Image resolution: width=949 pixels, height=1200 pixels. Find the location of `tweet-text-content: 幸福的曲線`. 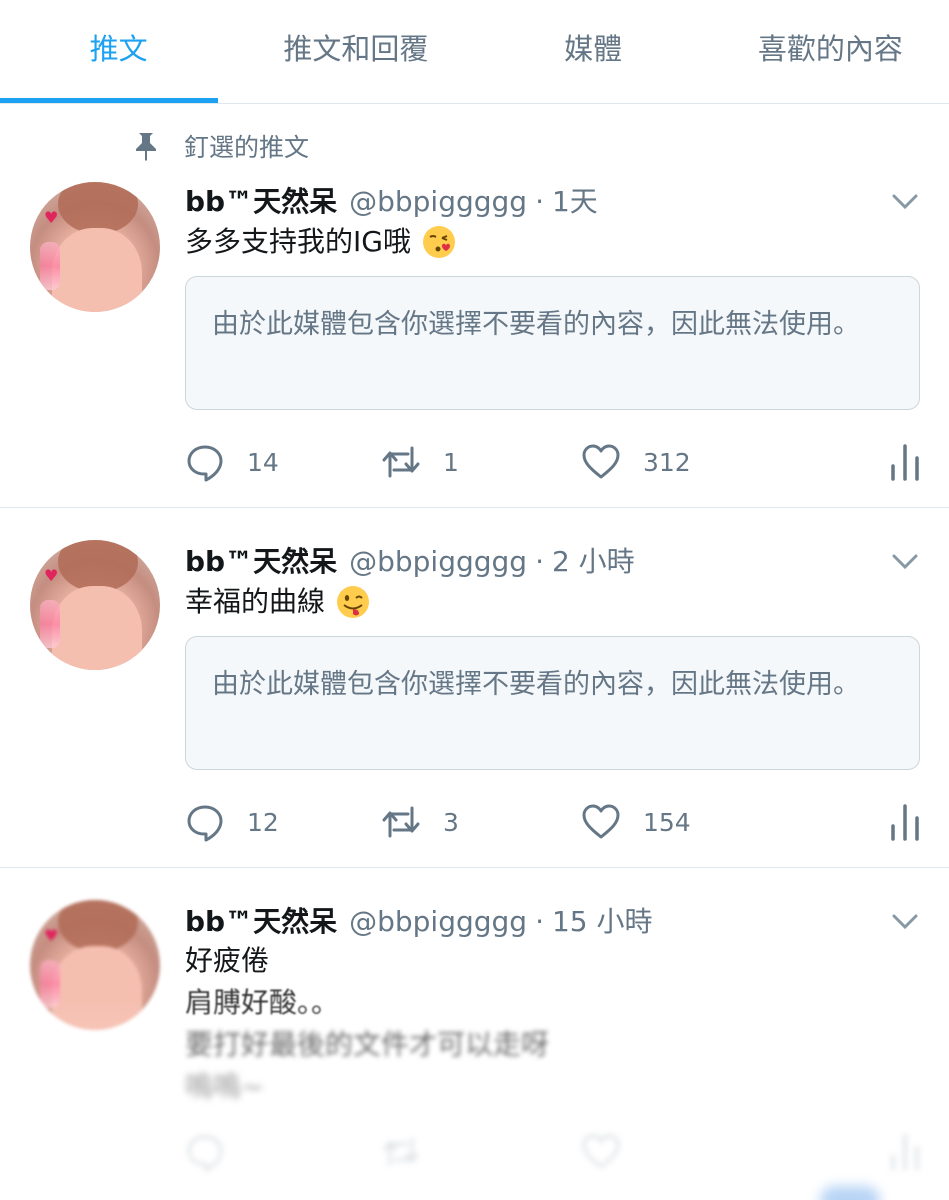

tweet-text-content: 幸福的曲線 is located at coordinates (255, 601).